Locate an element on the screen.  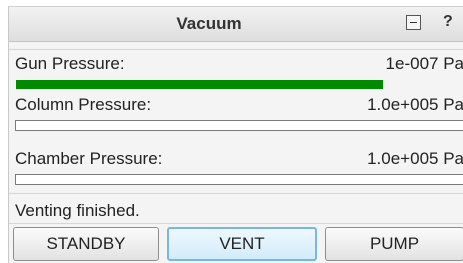
status-text: Venting finished. is located at coordinates (77, 210).